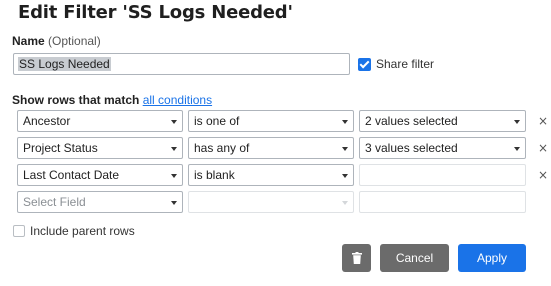 This screenshot has height=286, width=551. Describe the element at coordinates (214, 175) in the screenshot. I see `row-3-operator-value: is blank` at that location.